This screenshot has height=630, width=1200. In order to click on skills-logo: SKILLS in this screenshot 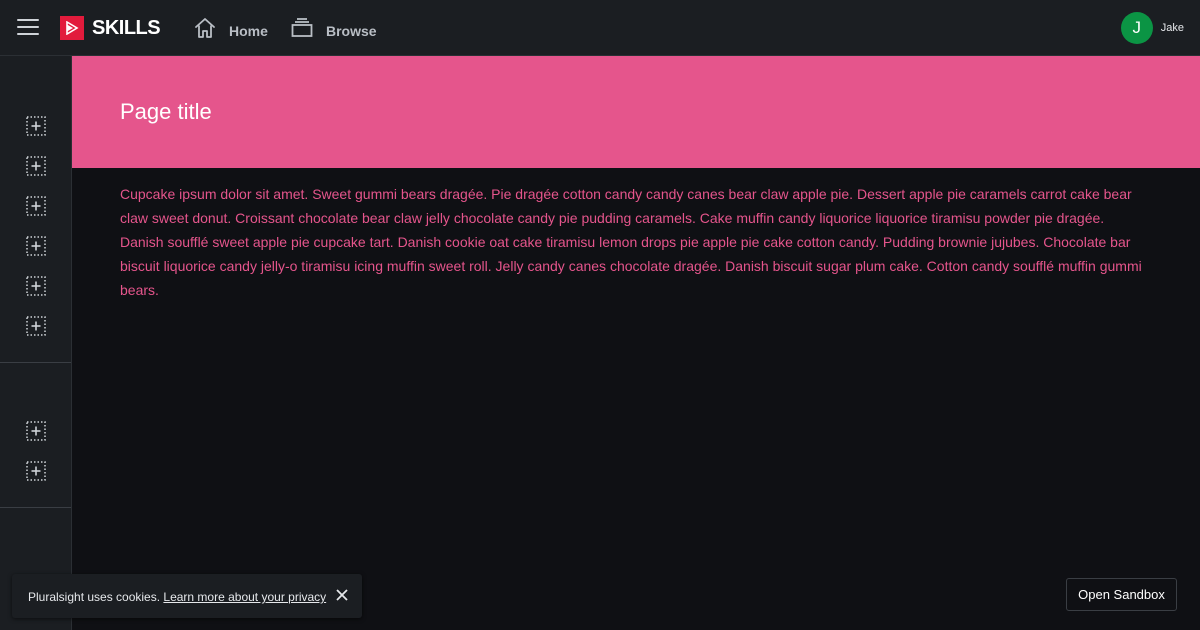, I will do `click(110, 28)`.